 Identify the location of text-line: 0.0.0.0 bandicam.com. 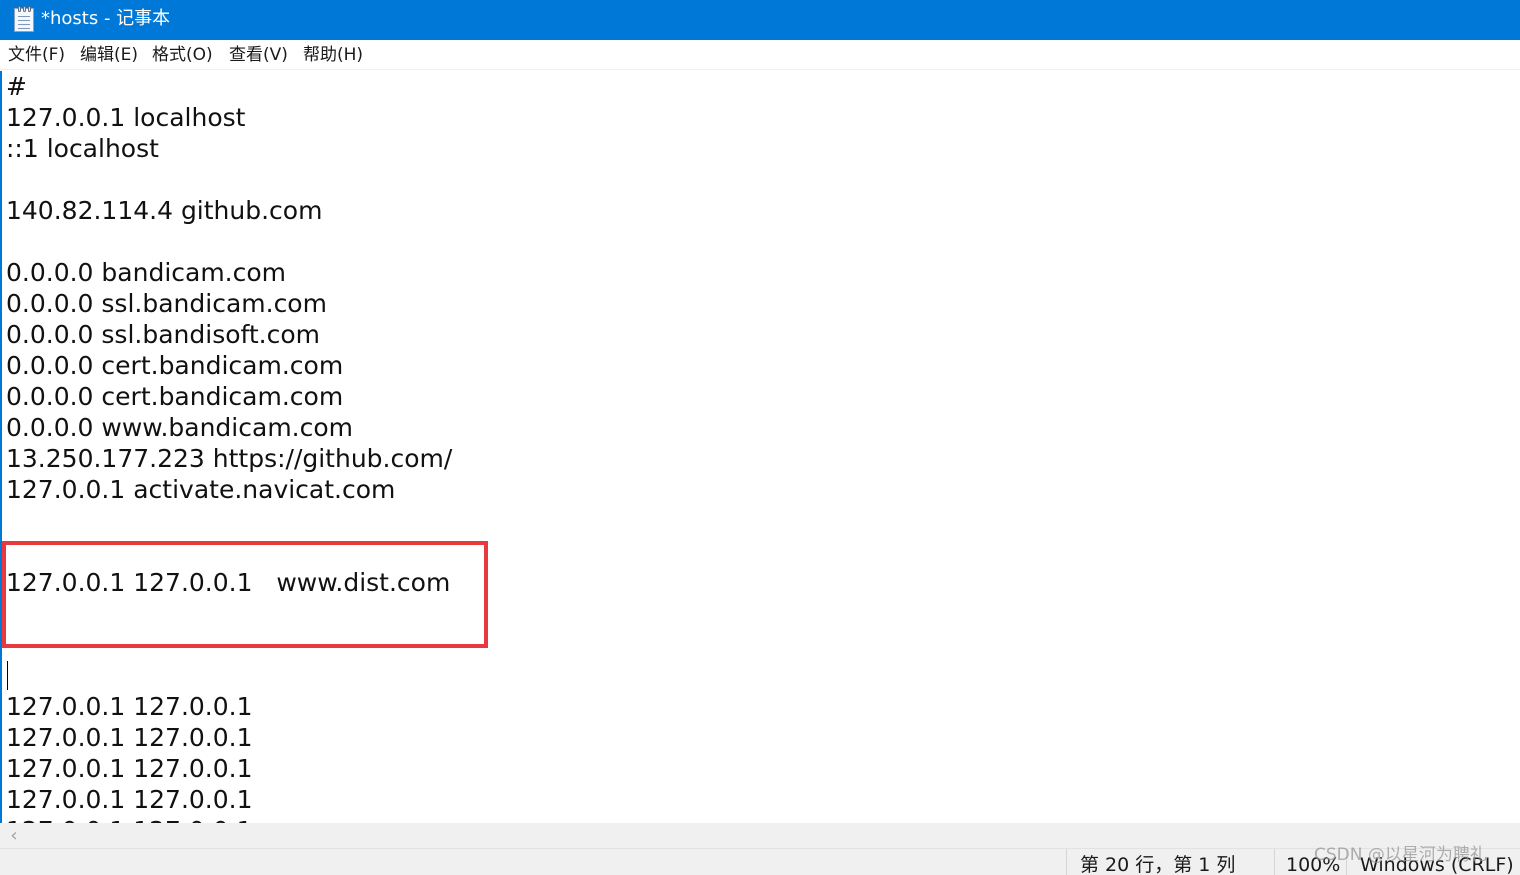
(146, 272).